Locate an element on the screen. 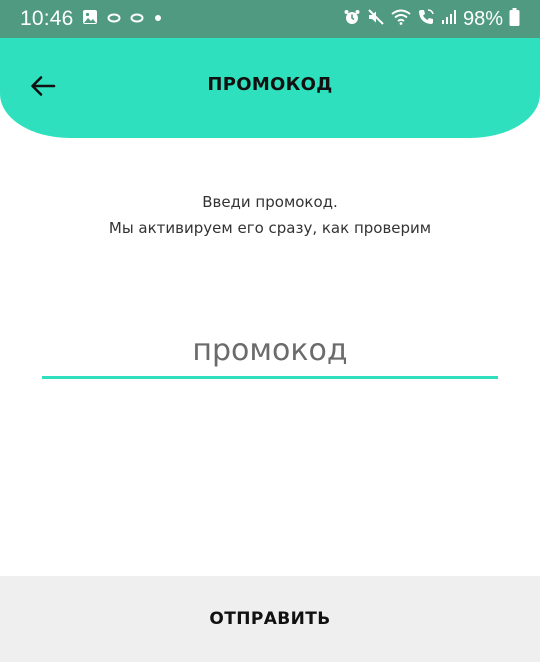 Image resolution: width=540 pixels, height=662 pixels. battery-percent: 98% is located at coordinates (482, 18).